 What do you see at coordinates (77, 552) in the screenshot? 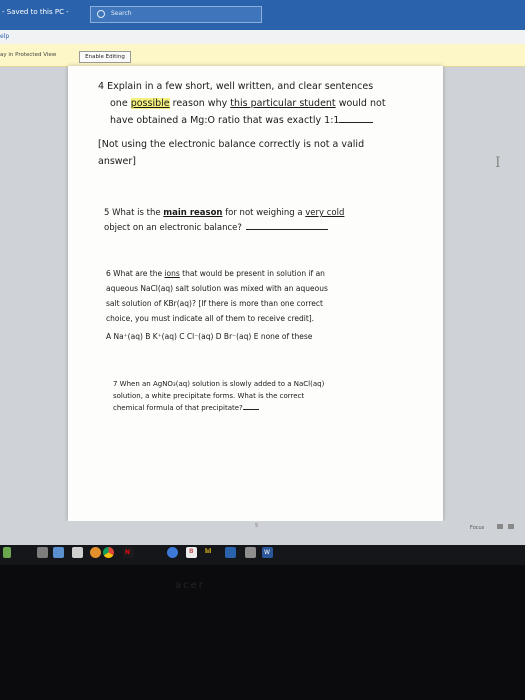
I see `store-icon` at bounding box center [77, 552].